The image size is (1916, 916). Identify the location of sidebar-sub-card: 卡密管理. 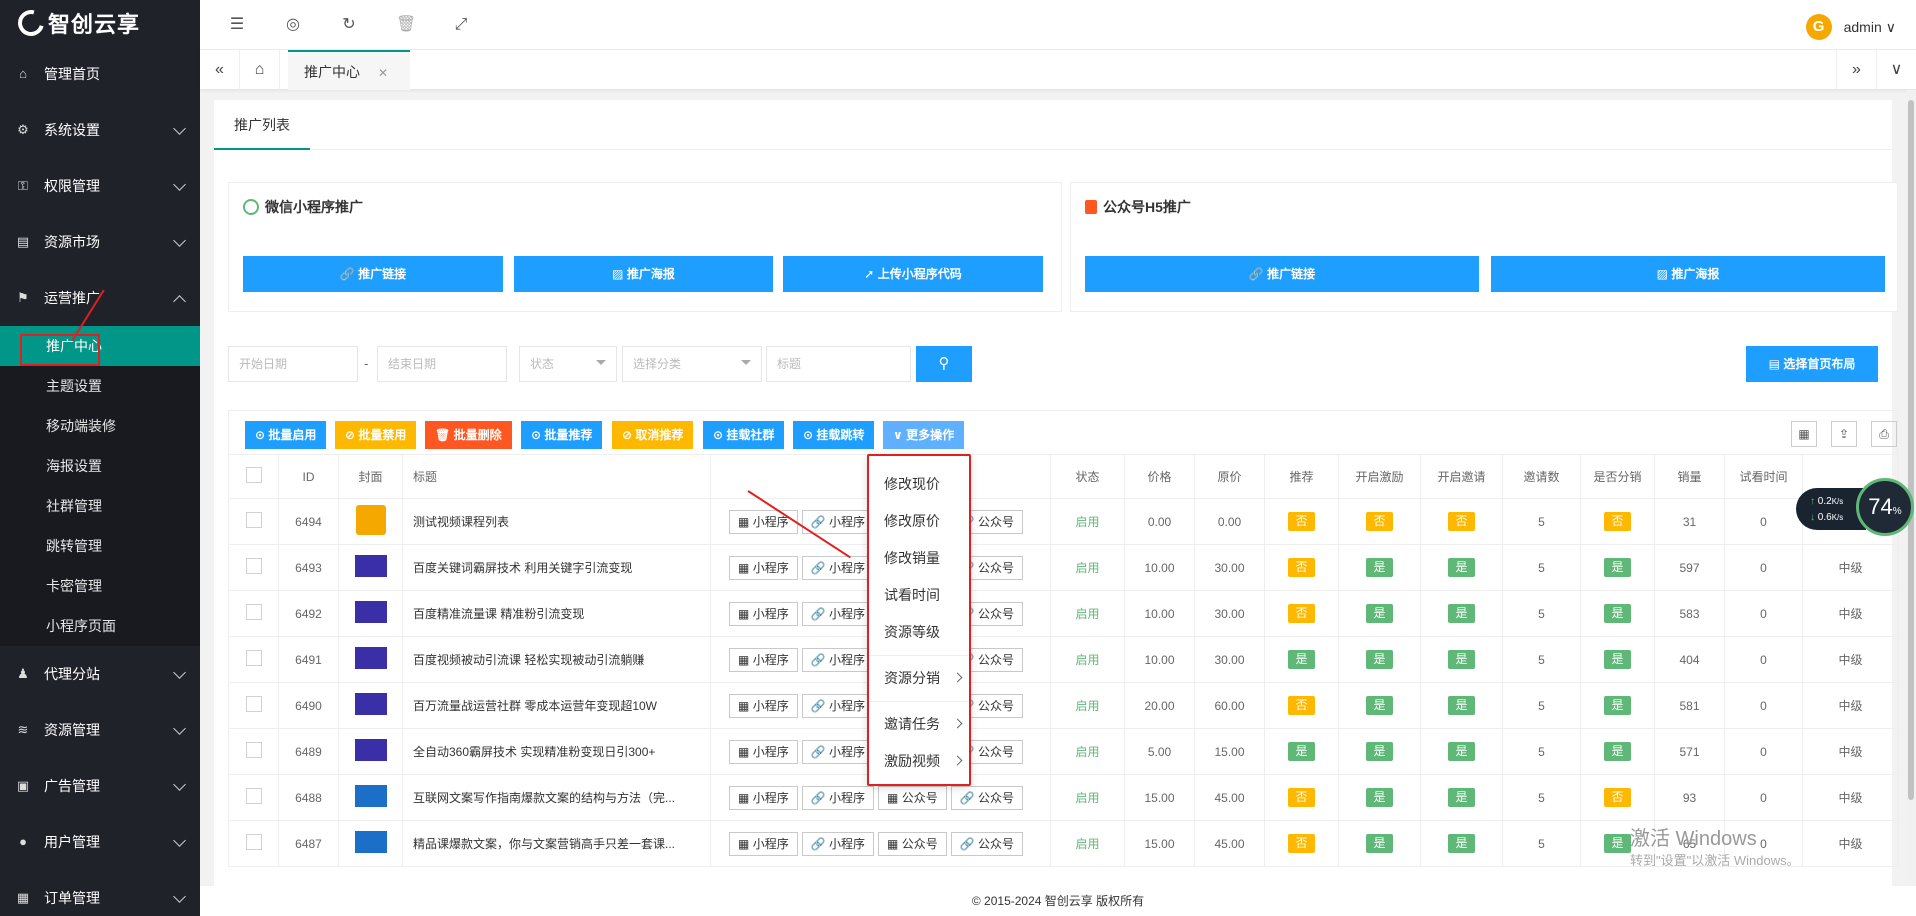
(100, 586).